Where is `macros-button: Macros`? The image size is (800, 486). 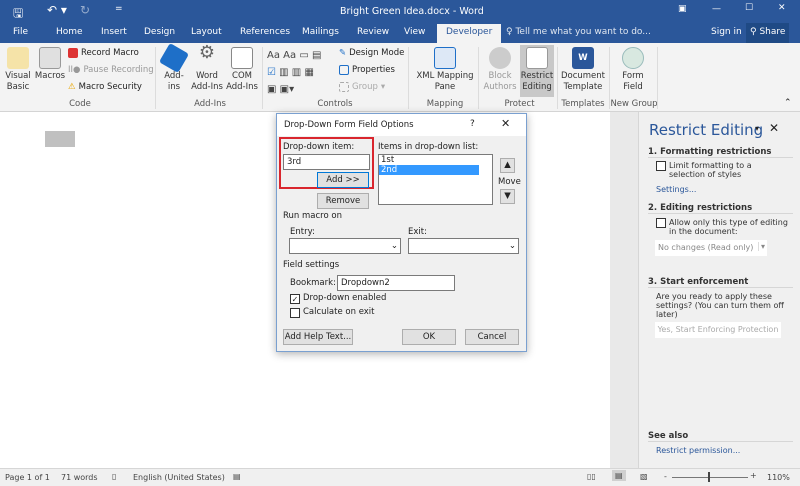
macros-button: Macros is located at coordinates (50, 64).